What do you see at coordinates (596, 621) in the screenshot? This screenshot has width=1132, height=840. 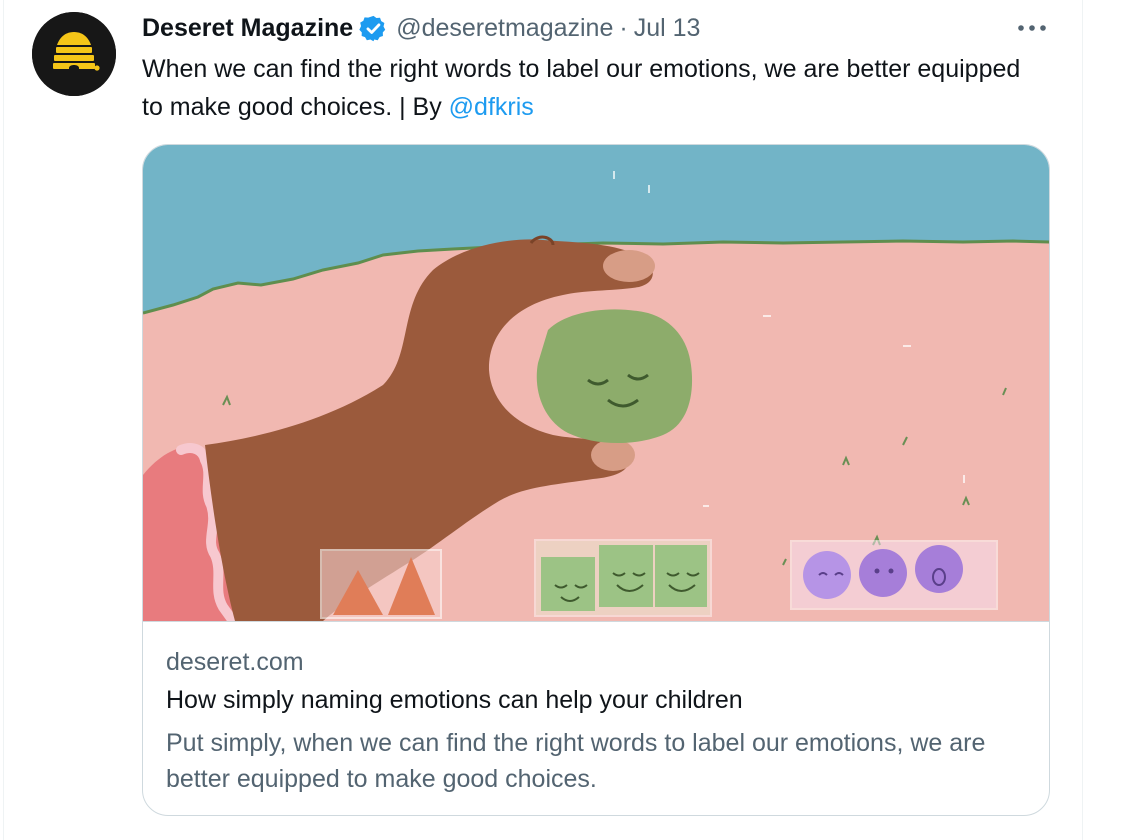 I see `card-divider` at bounding box center [596, 621].